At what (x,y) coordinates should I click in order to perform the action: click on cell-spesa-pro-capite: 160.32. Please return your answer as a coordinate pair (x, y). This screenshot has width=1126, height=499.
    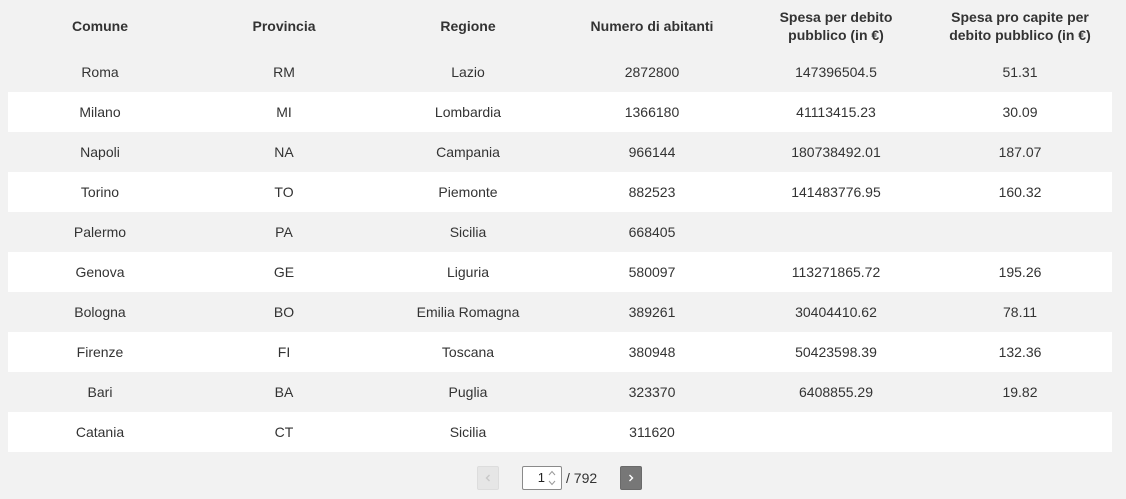
    Looking at the image, I should click on (1020, 192).